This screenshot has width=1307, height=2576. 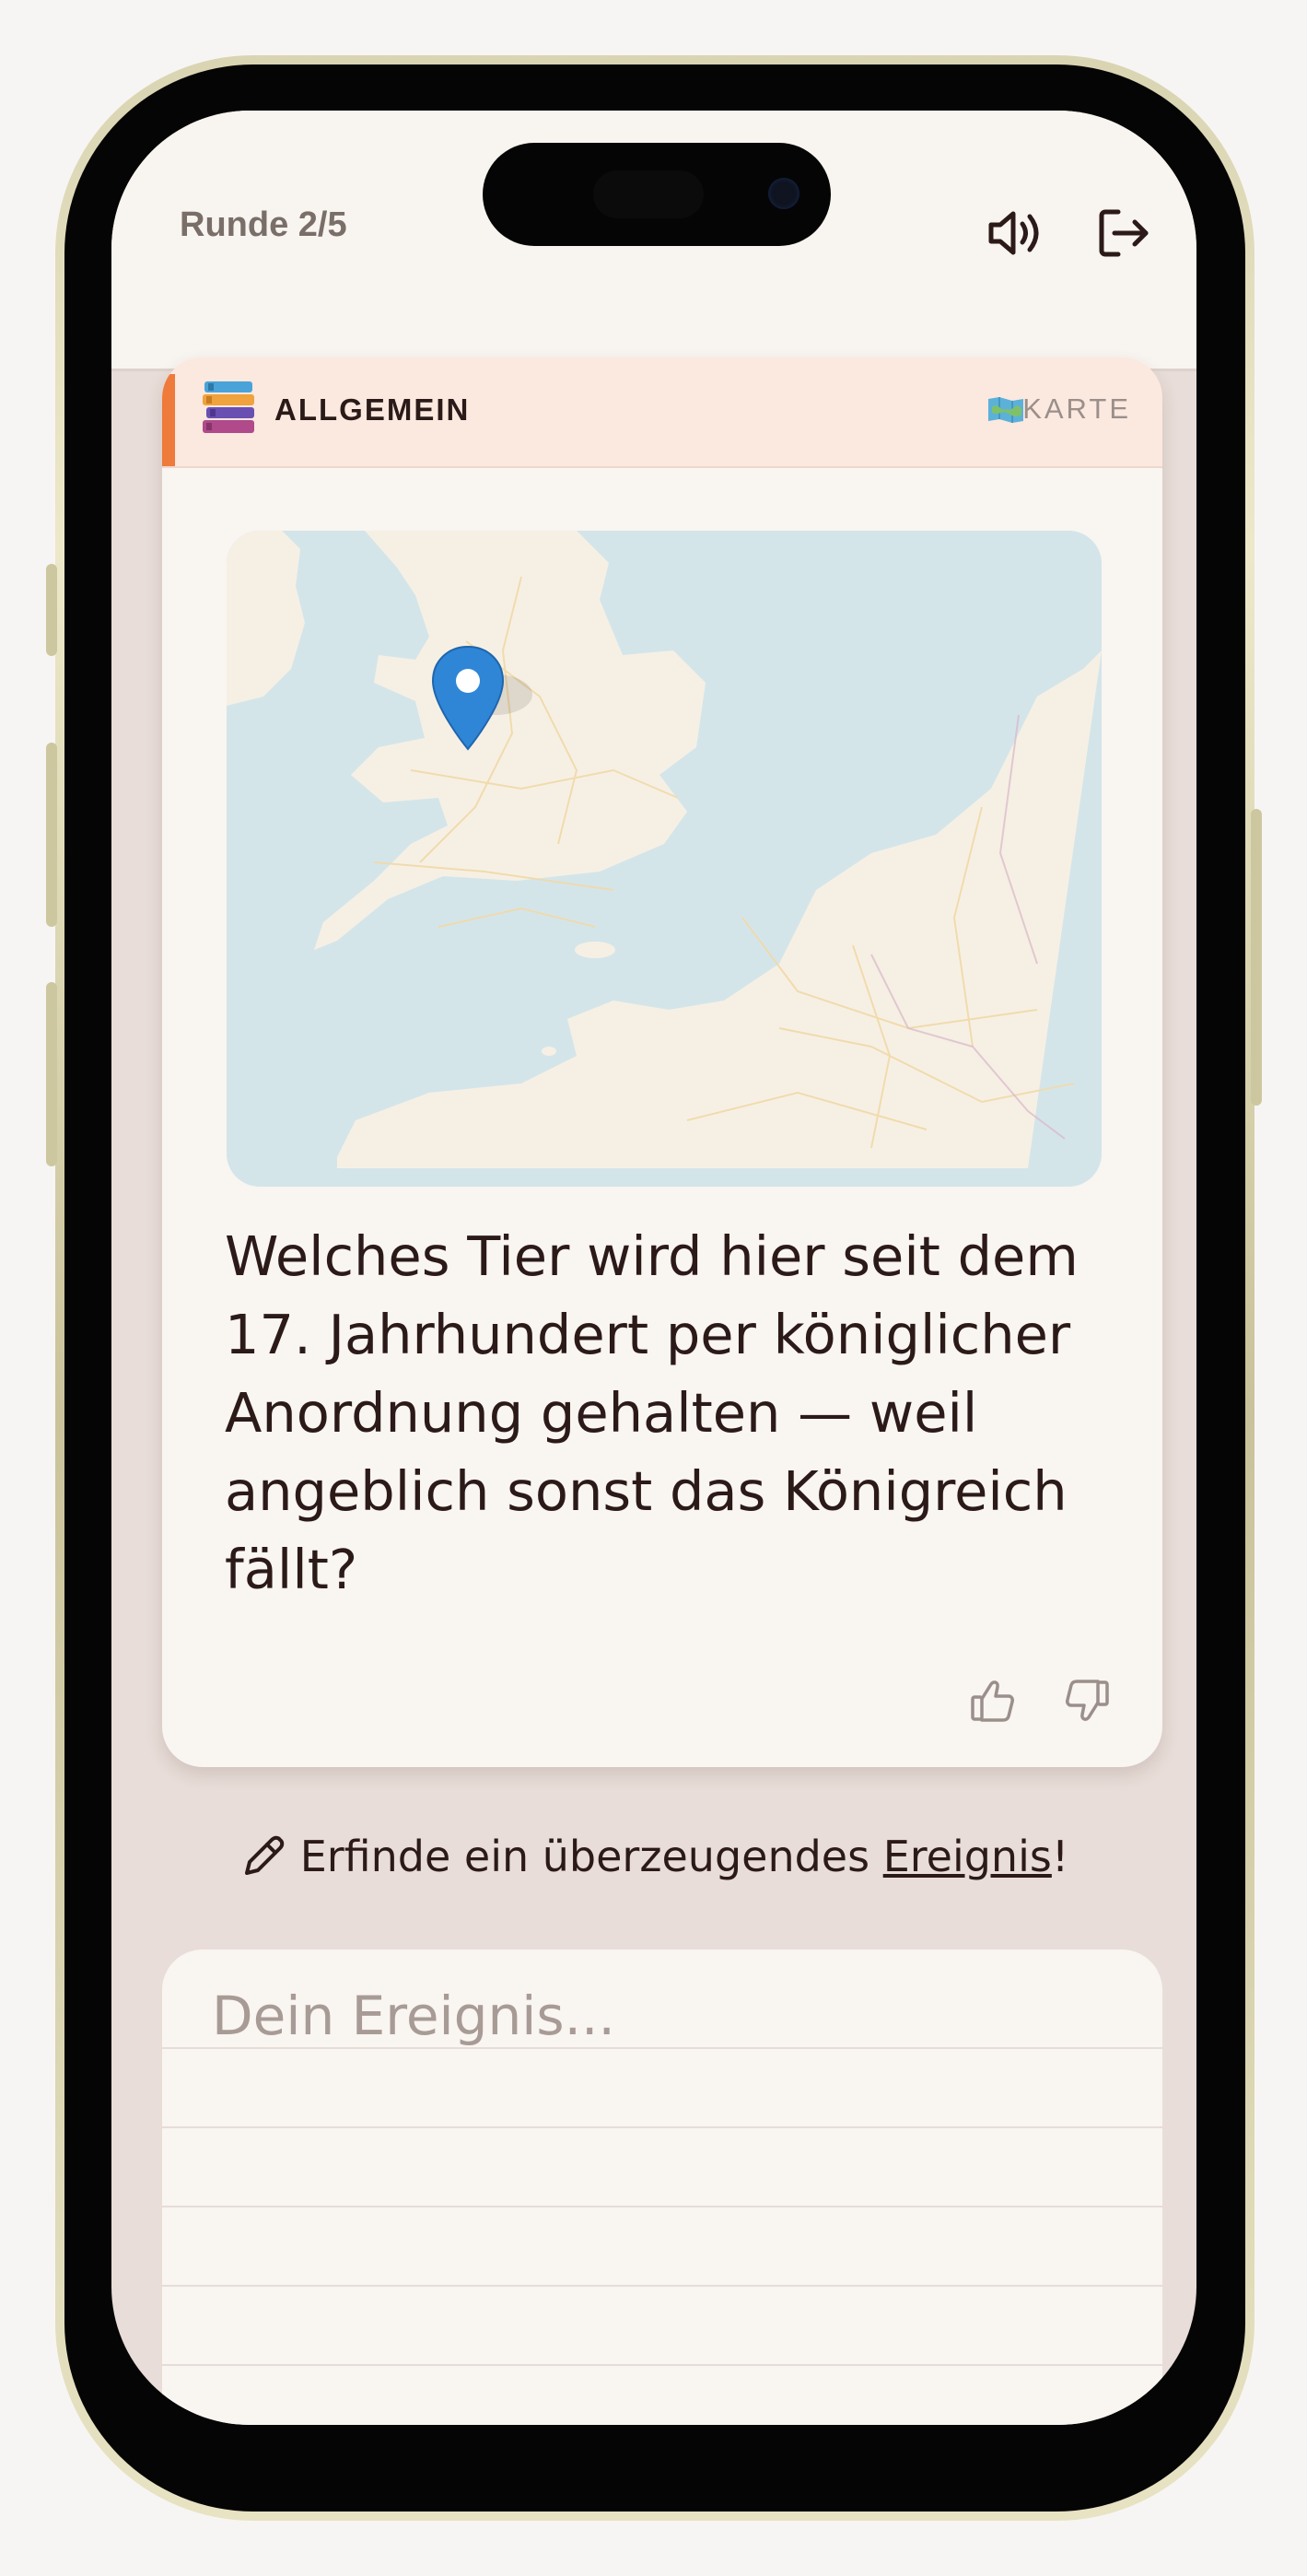 What do you see at coordinates (591, 1856) in the screenshot?
I see `hint-prefix: Erfinde ein überzeugendes` at bounding box center [591, 1856].